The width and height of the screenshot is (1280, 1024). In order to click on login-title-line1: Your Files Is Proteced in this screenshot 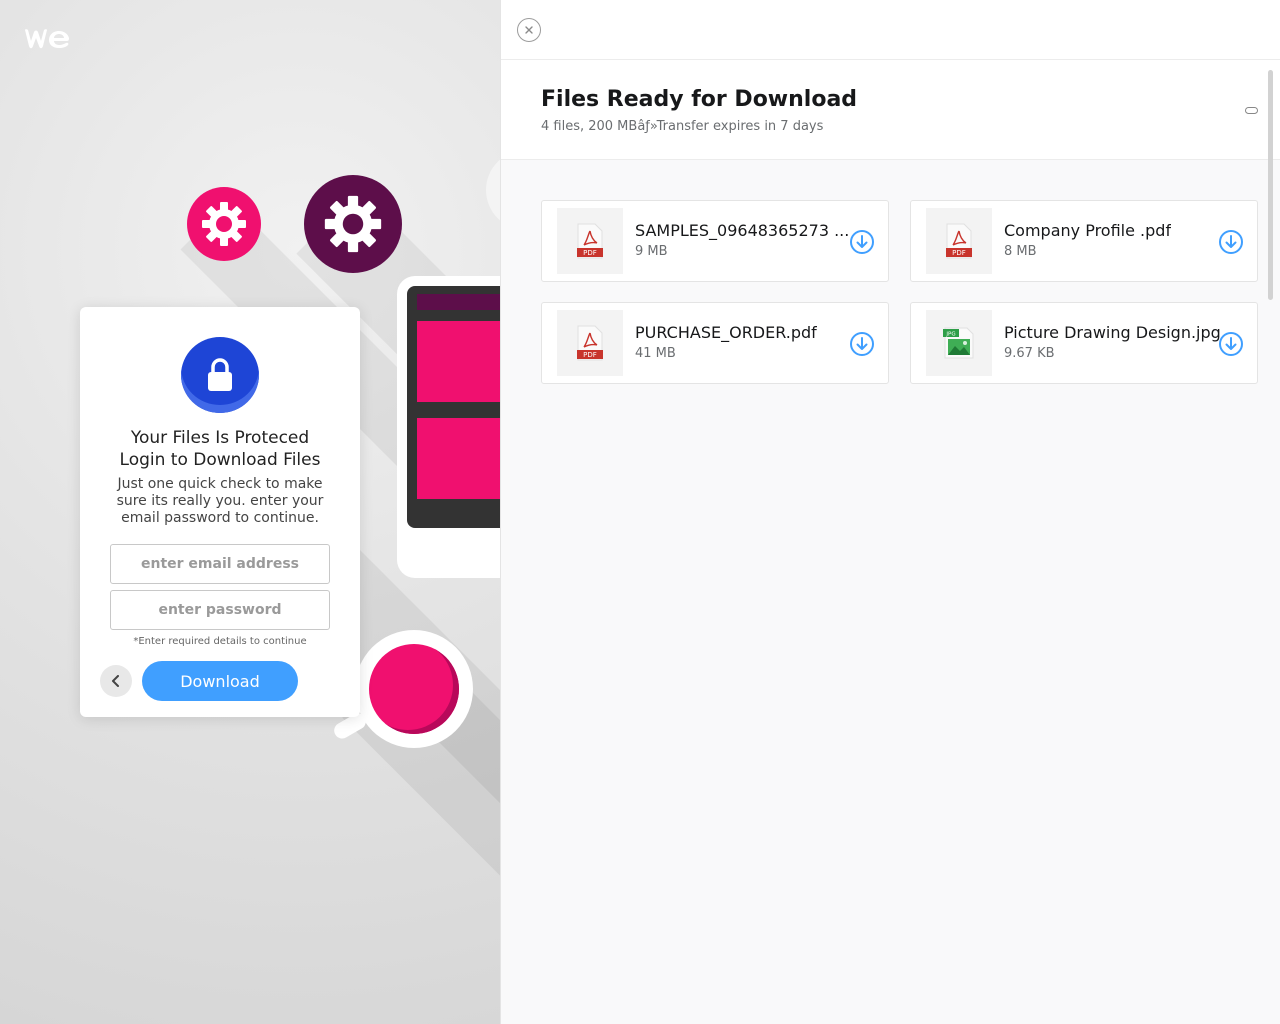, I will do `click(220, 438)`.